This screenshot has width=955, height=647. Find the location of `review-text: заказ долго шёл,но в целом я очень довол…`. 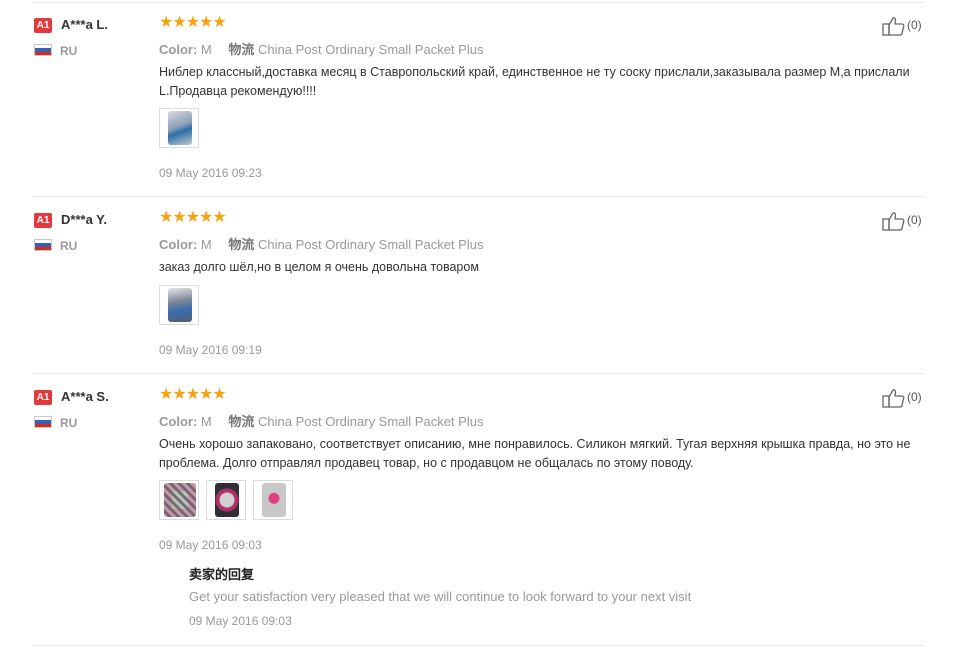

review-text: заказ долго шёл,но в целом я очень довол… is located at coordinates (319, 267).